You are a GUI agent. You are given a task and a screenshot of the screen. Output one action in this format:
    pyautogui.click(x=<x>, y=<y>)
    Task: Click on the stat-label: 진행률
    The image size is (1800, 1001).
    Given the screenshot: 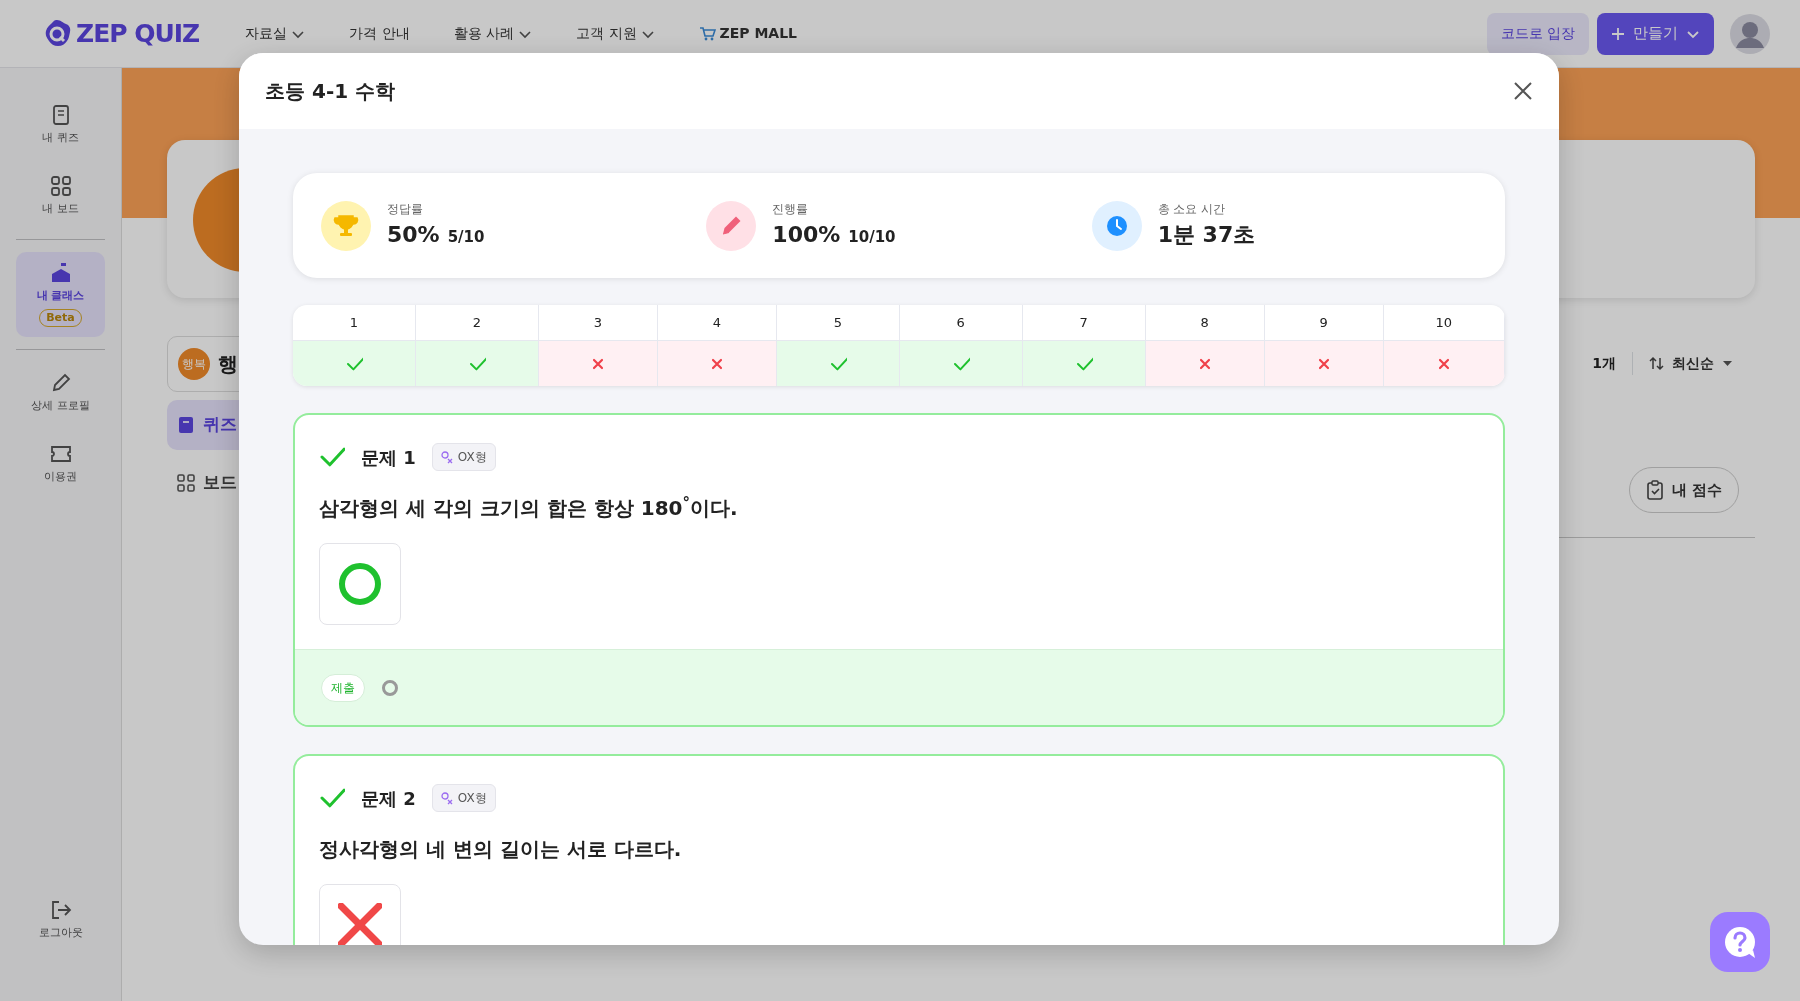 What is the action you would take?
    pyautogui.click(x=791, y=209)
    